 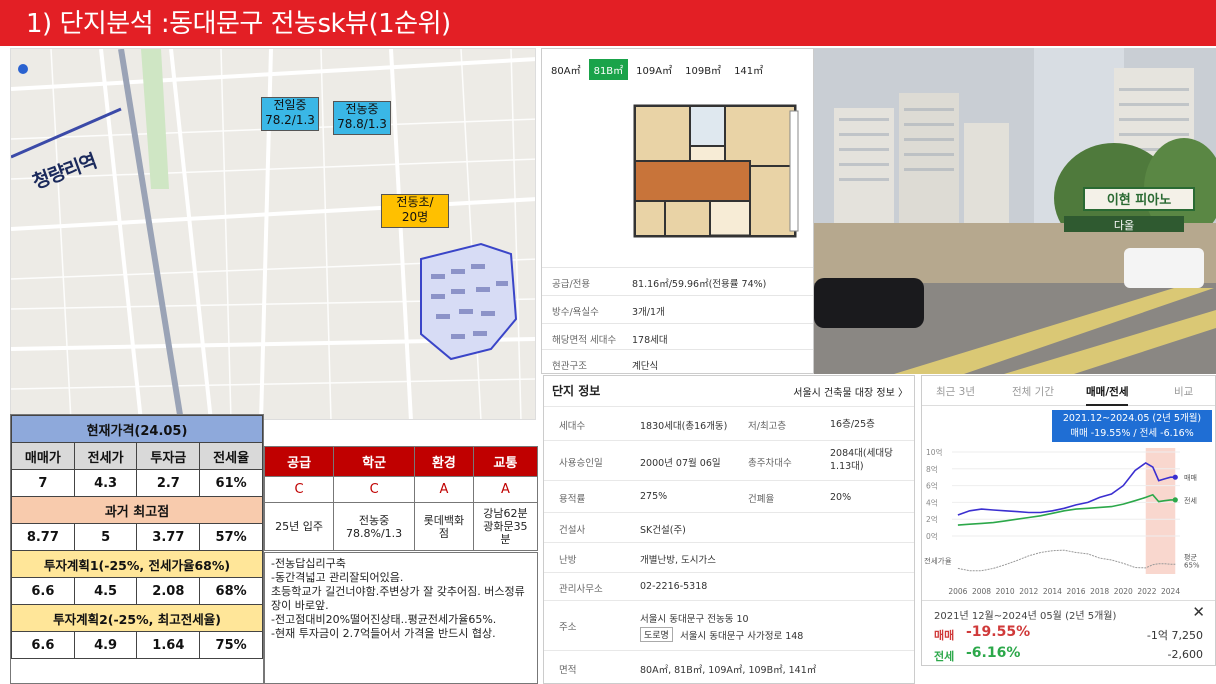 What do you see at coordinates (581, 589) in the screenshot?
I see `info-key: 관리사무소` at bounding box center [581, 589].